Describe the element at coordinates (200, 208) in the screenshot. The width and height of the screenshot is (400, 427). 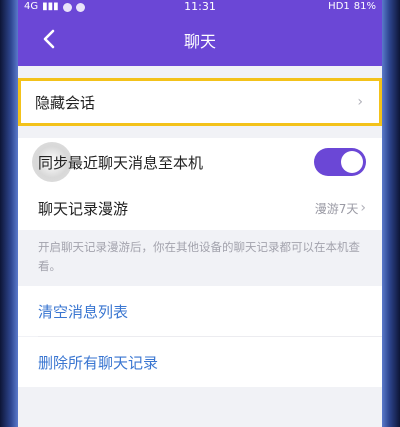
I see `roaming-row: 聊天记录漫游 漫游7天 ›` at that location.